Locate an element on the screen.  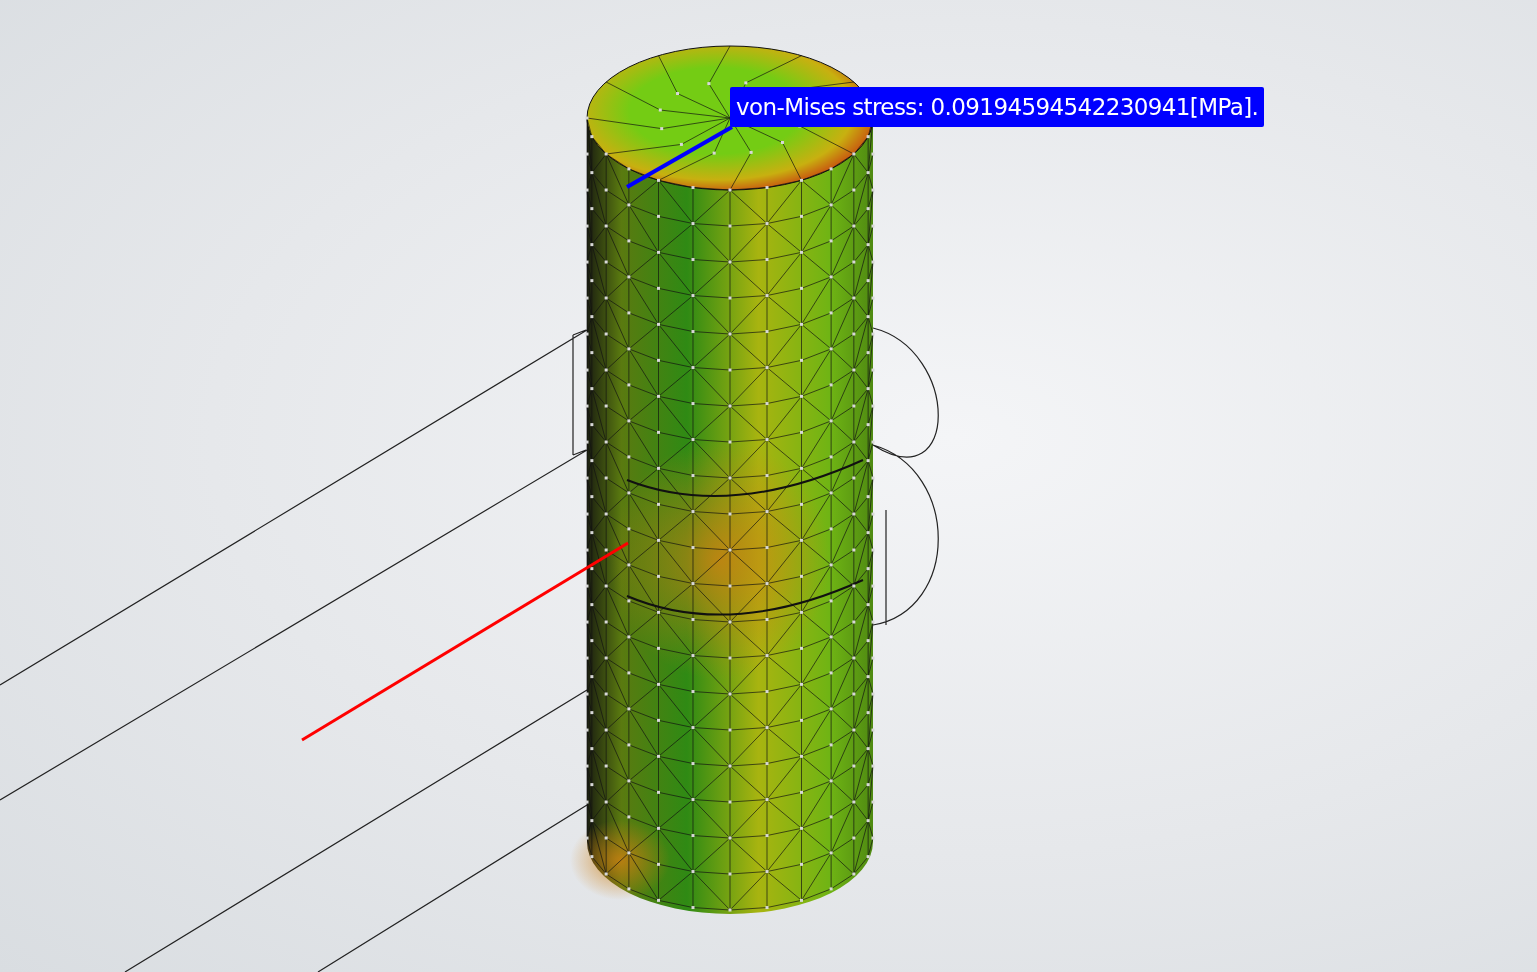
stress-annotation-label: von-Mises stress: 0.09194594542230941[MPa]. is located at coordinates (997, 107).